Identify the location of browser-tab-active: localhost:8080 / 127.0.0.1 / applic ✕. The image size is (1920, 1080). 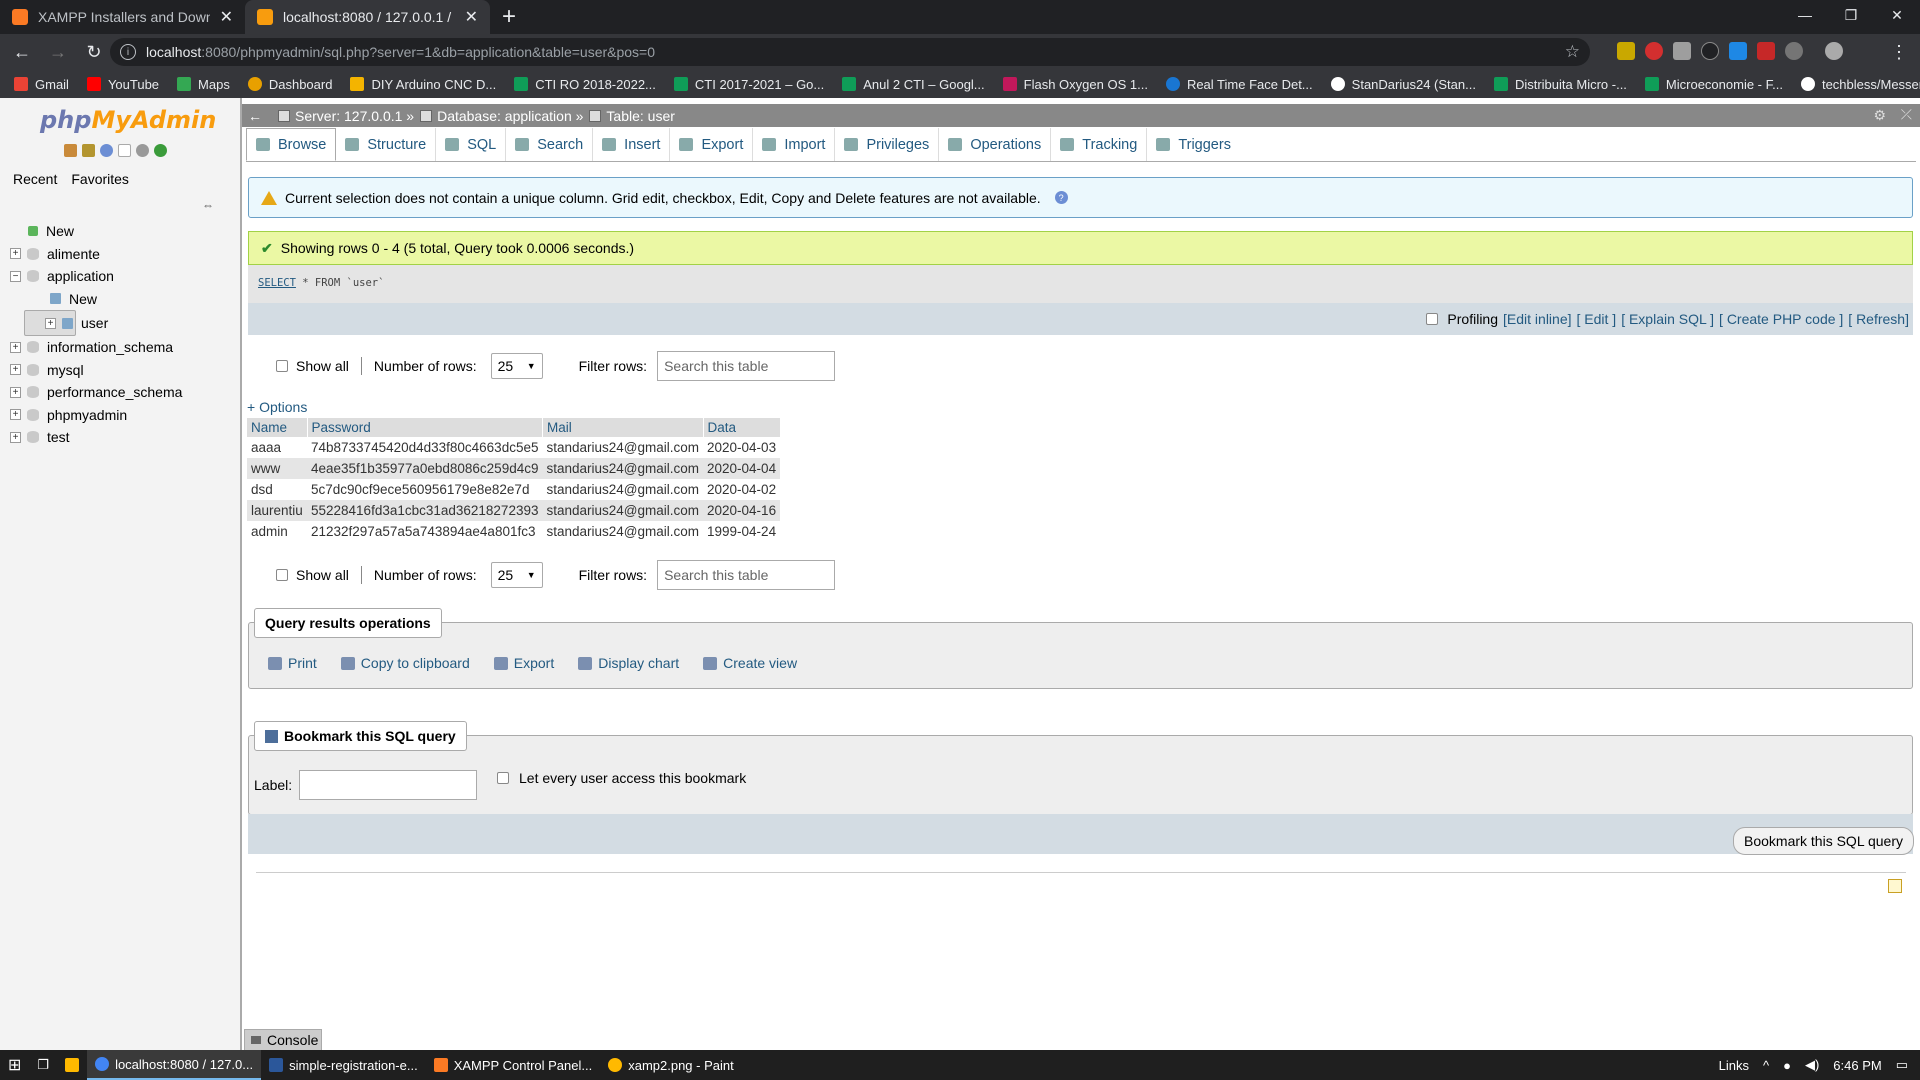
(367, 17).